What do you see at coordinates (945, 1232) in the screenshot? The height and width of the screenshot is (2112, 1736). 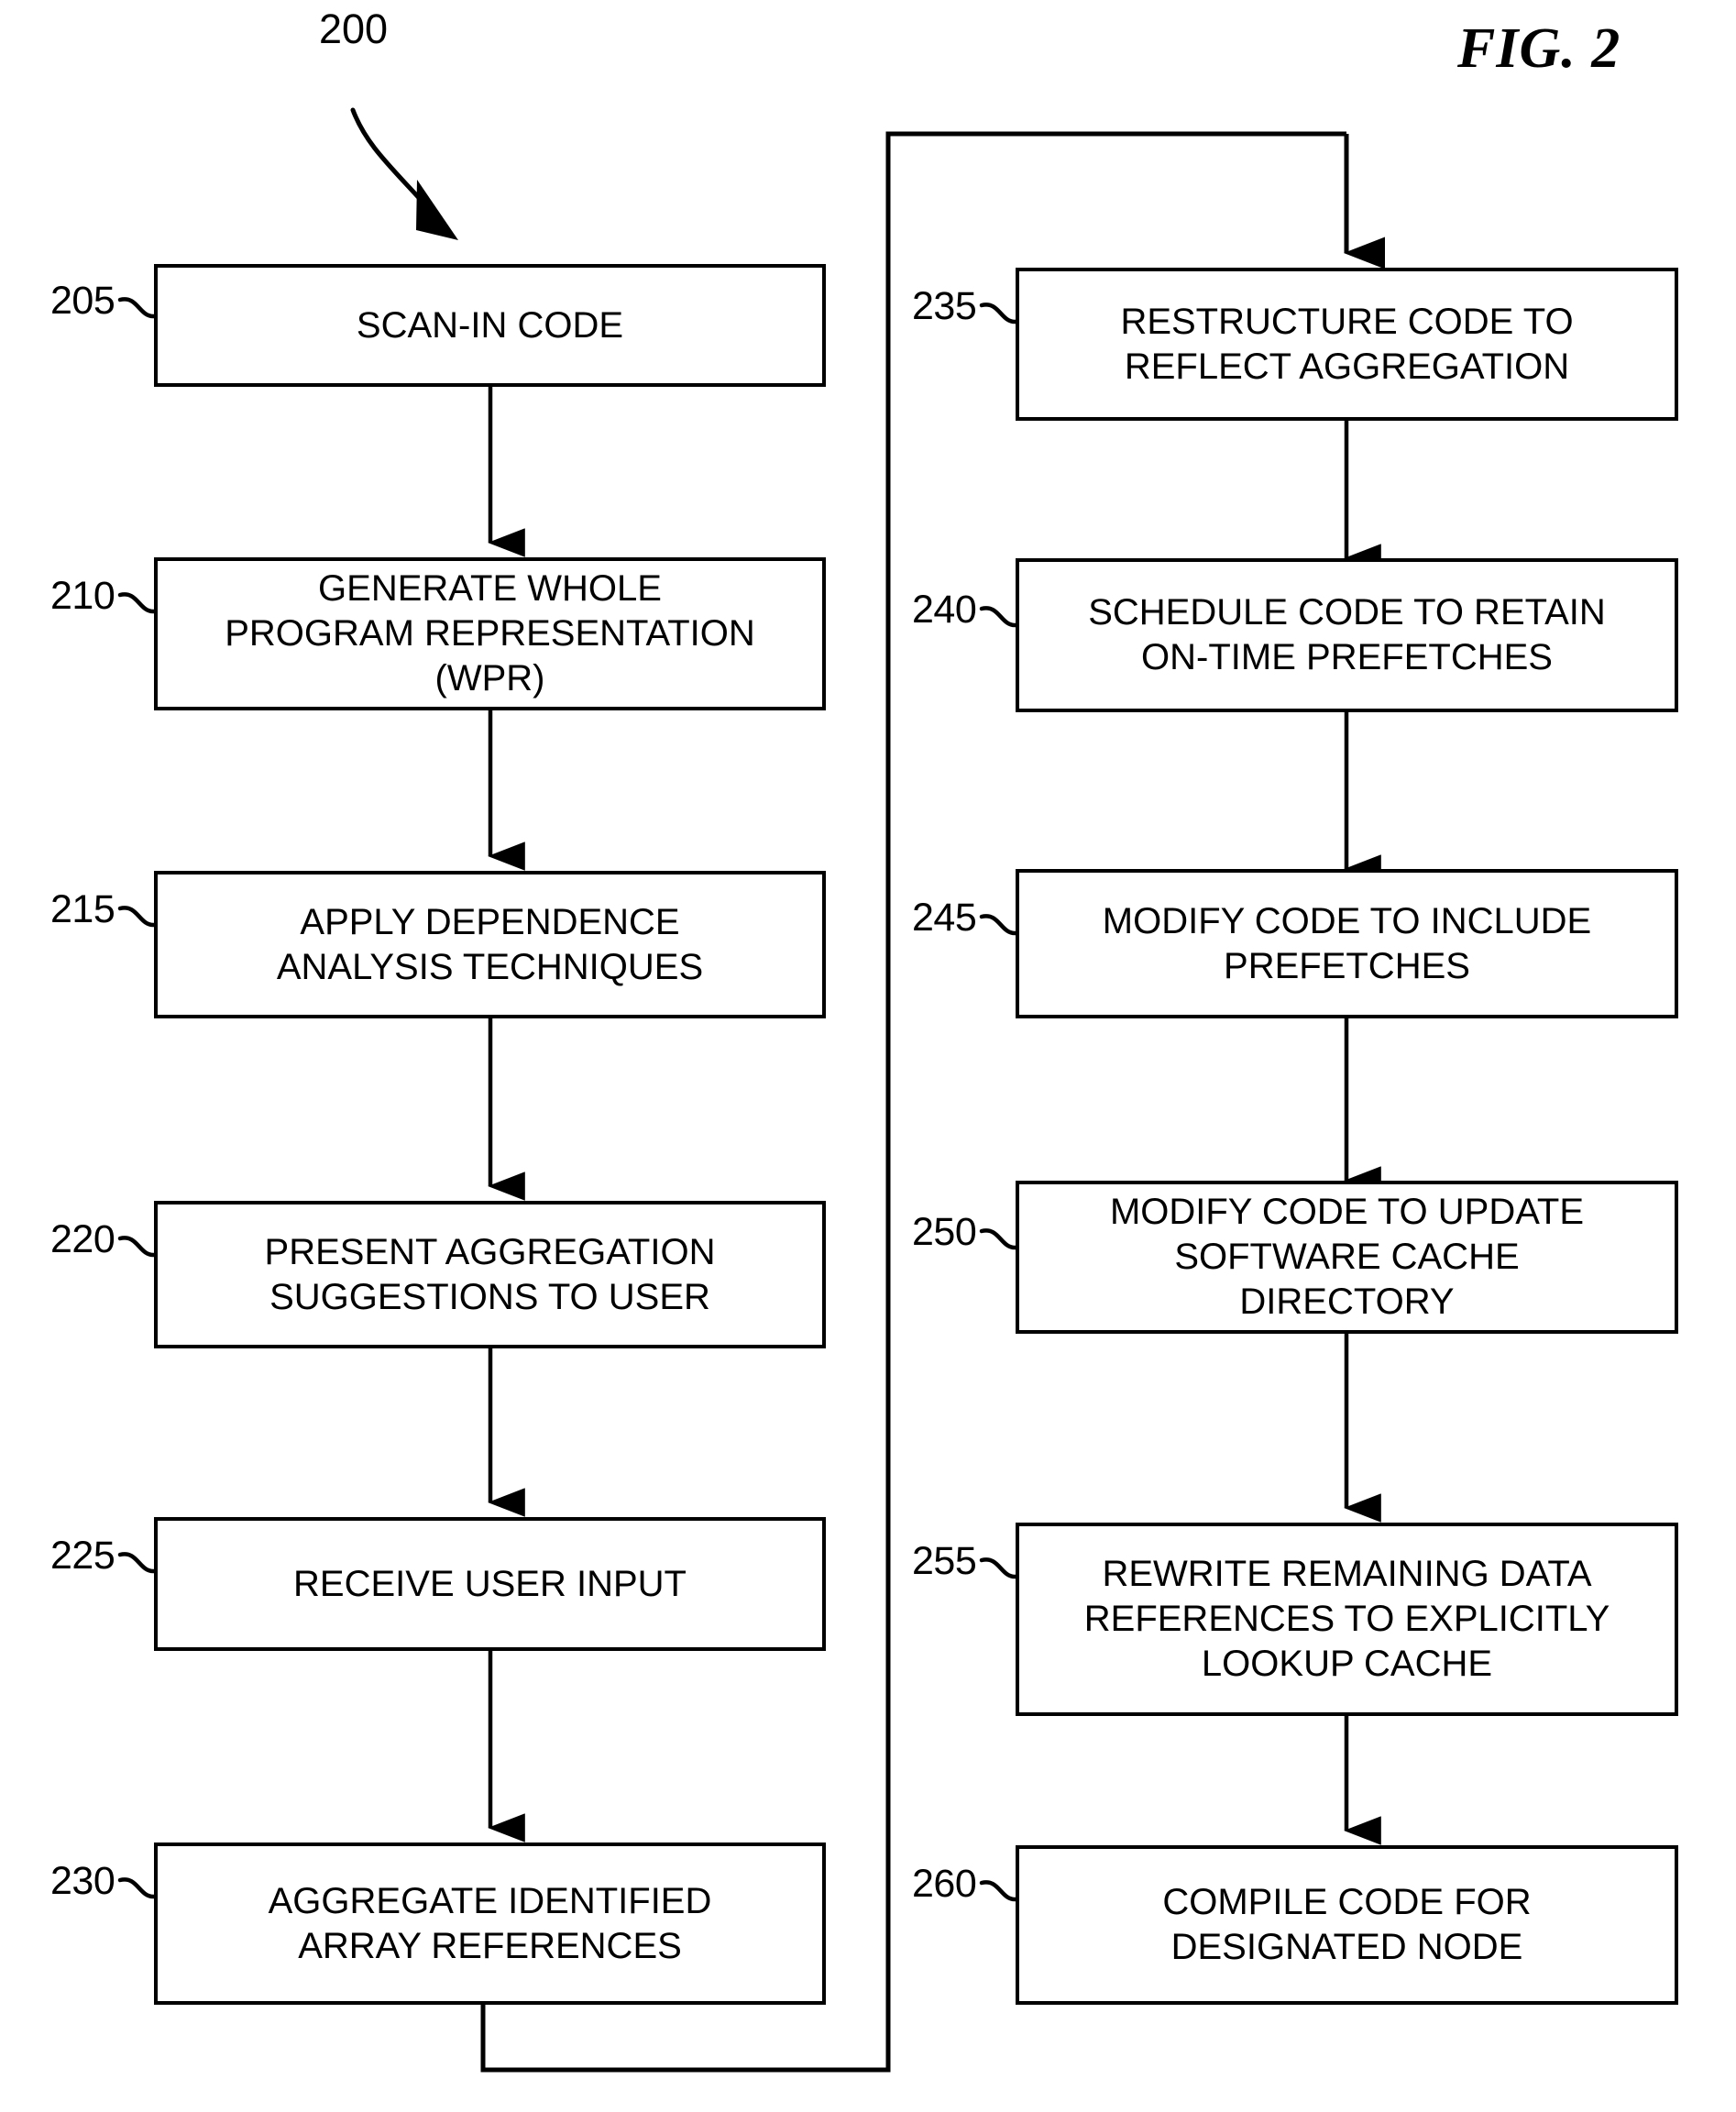 I see `reference-numeral-250: 250` at bounding box center [945, 1232].